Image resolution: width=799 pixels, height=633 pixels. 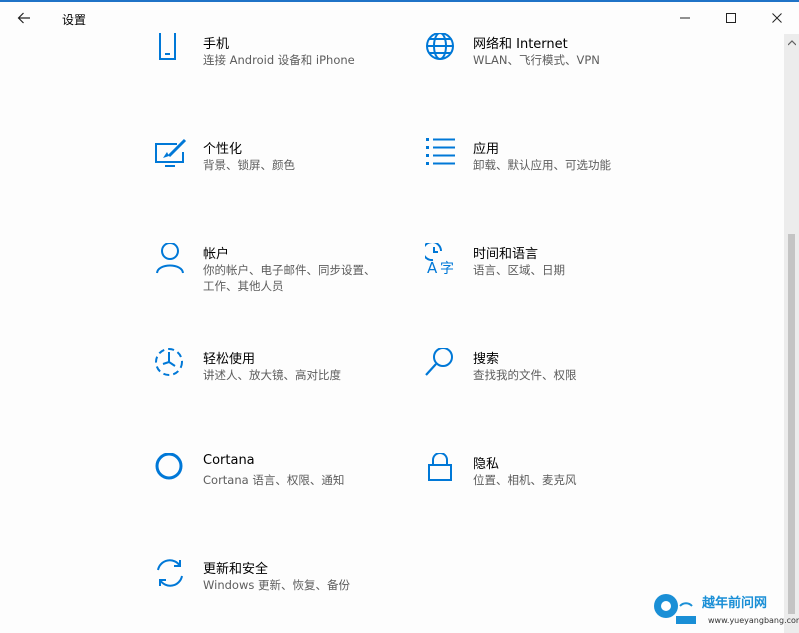 What do you see at coordinates (525, 480) in the screenshot?
I see `tile-description: 位置、相机、麦克风` at bounding box center [525, 480].